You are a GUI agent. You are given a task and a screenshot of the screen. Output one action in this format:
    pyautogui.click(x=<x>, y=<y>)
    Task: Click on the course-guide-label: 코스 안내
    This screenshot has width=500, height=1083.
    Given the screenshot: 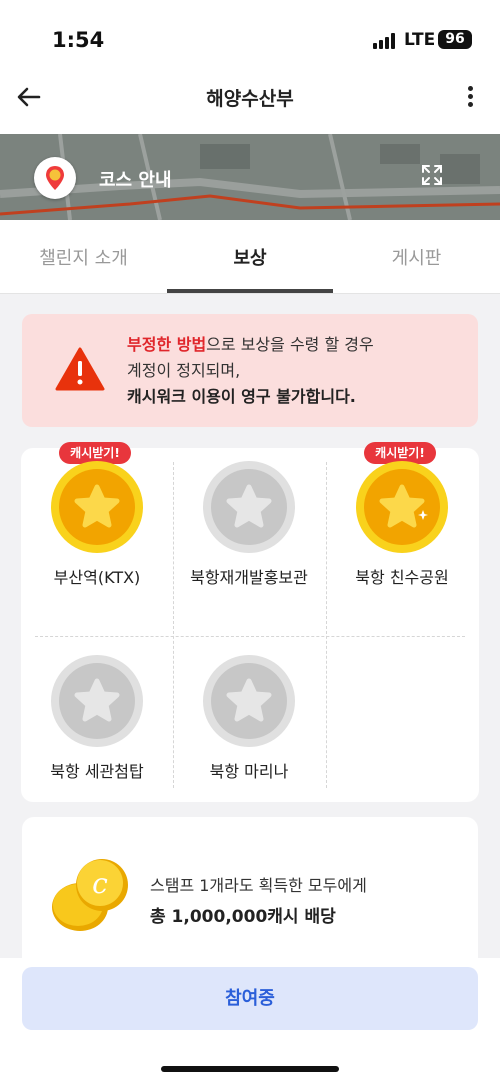 What is the action you would take?
    pyautogui.click(x=135, y=180)
    